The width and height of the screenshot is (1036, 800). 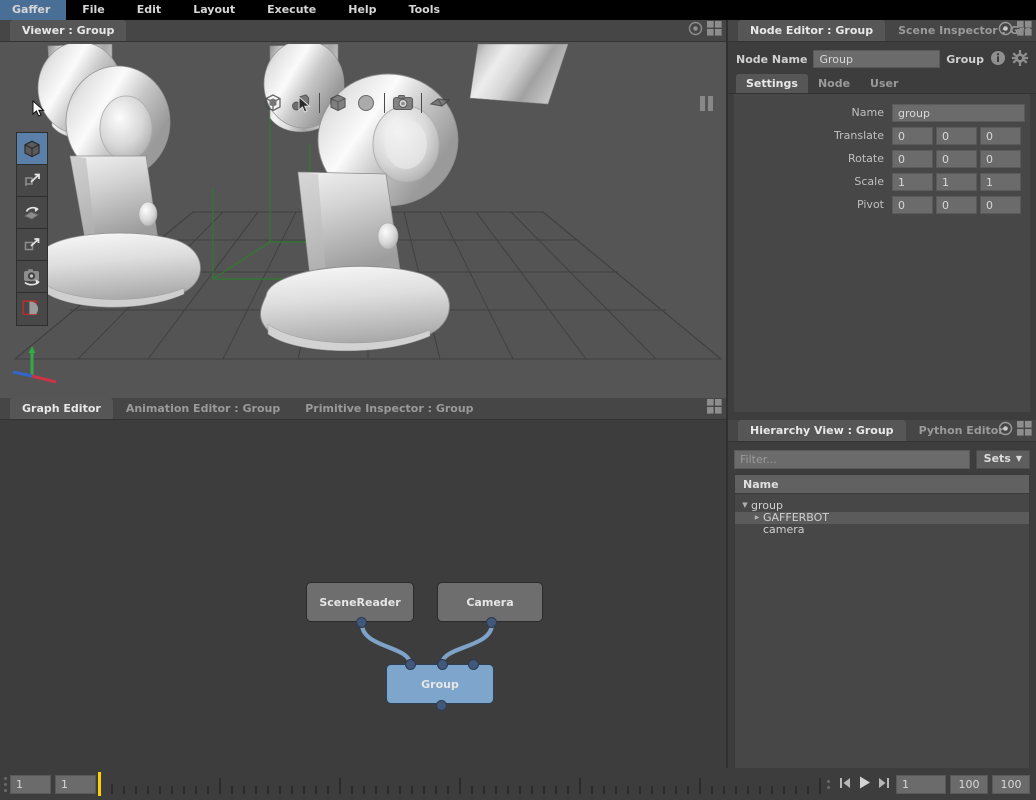 What do you see at coordinates (757, 518) in the screenshot?
I see `chevron-right-icon: ▶` at bounding box center [757, 518].